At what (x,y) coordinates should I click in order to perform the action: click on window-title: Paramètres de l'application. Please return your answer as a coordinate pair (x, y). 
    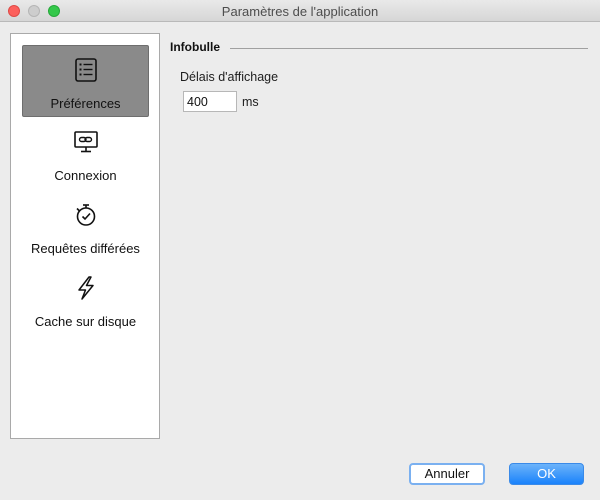
    Looking at the image, I should click on (300, 11).